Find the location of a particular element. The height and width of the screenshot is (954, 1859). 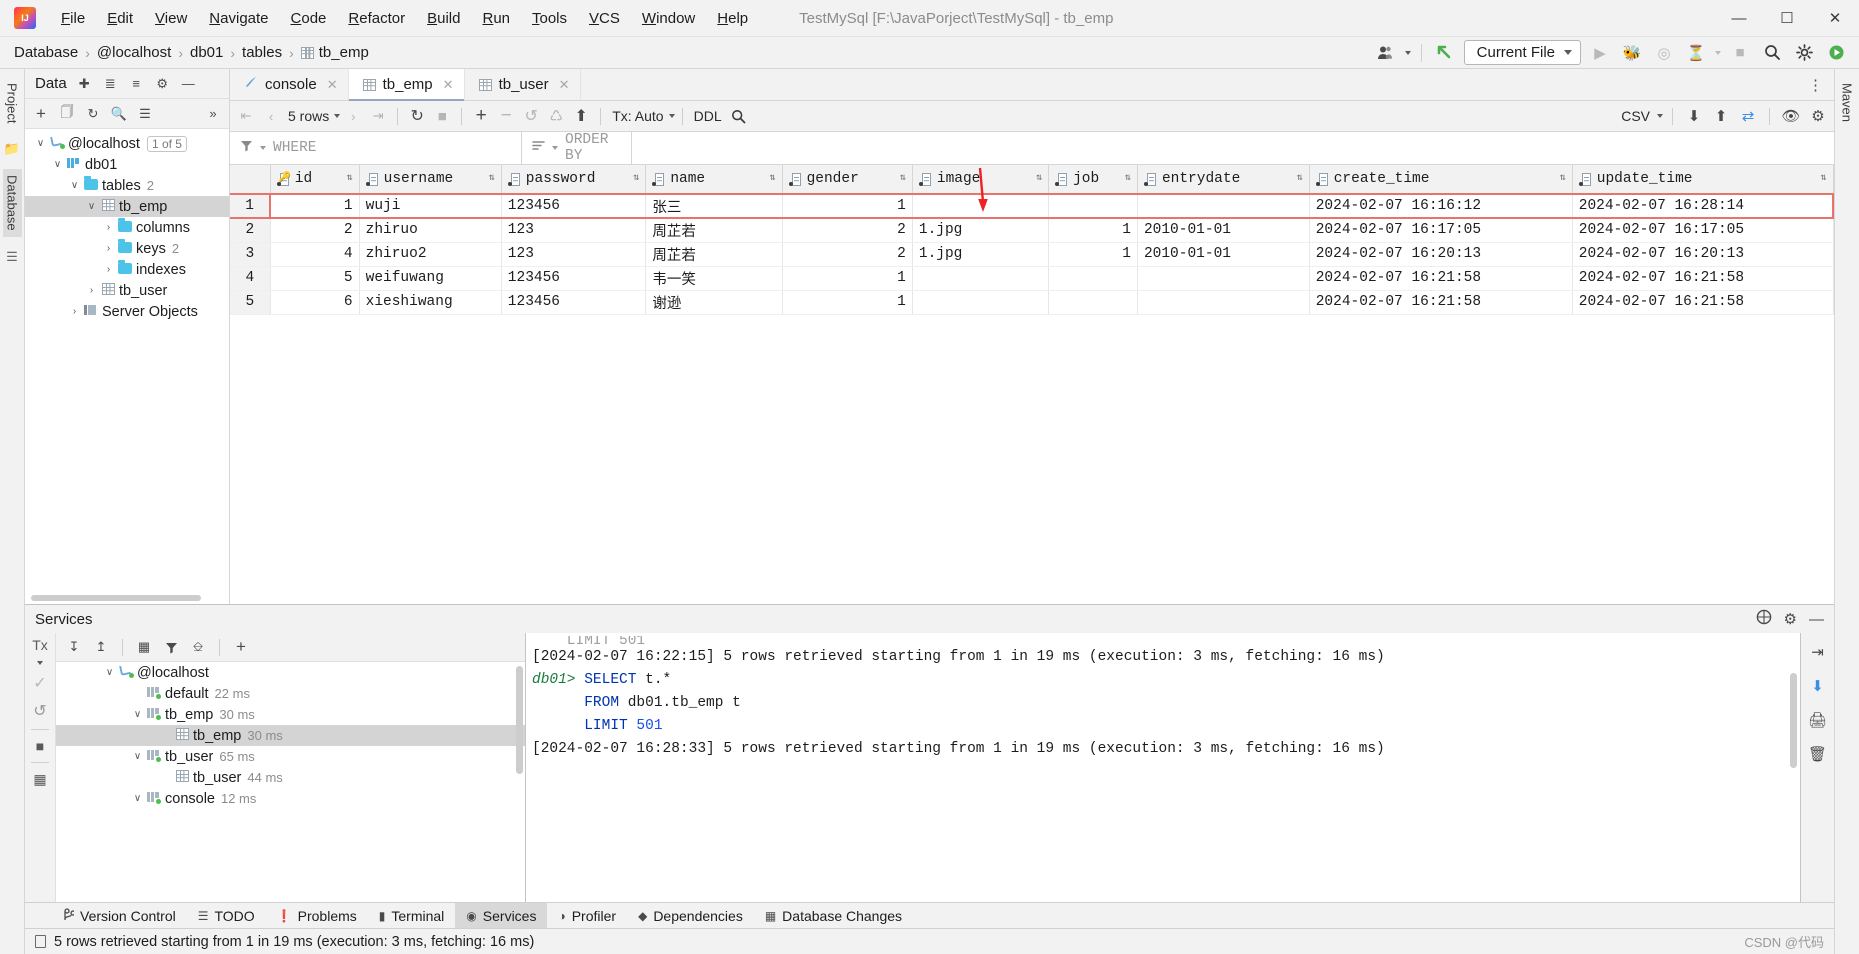

editor-tab-tb_user: tb_user ✕ is located at coordinates (523, 84).